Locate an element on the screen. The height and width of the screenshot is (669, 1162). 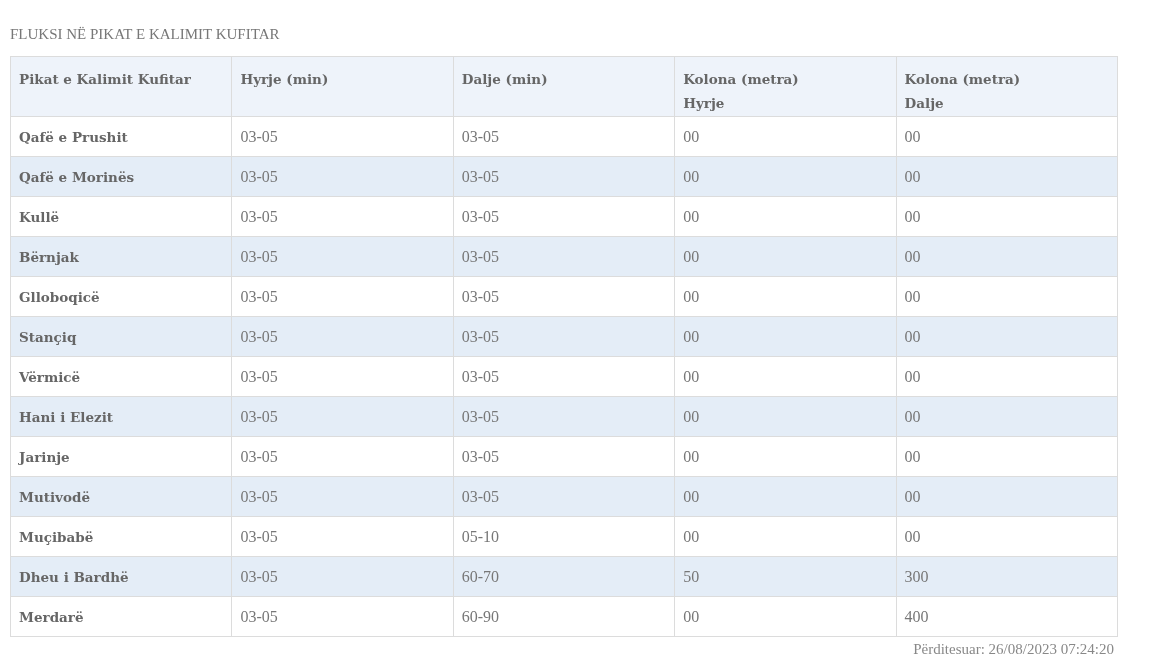
table-cell: 60-70 is located at coordinates (564, 576).